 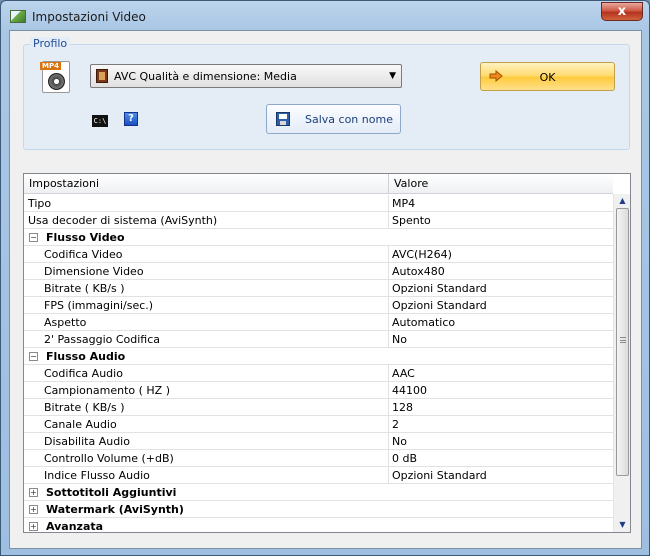 What do you see at coordinates (100, 121) in the screenshot?
I see `command-prompt-icon: C:\` at bounding box center [100, 121].